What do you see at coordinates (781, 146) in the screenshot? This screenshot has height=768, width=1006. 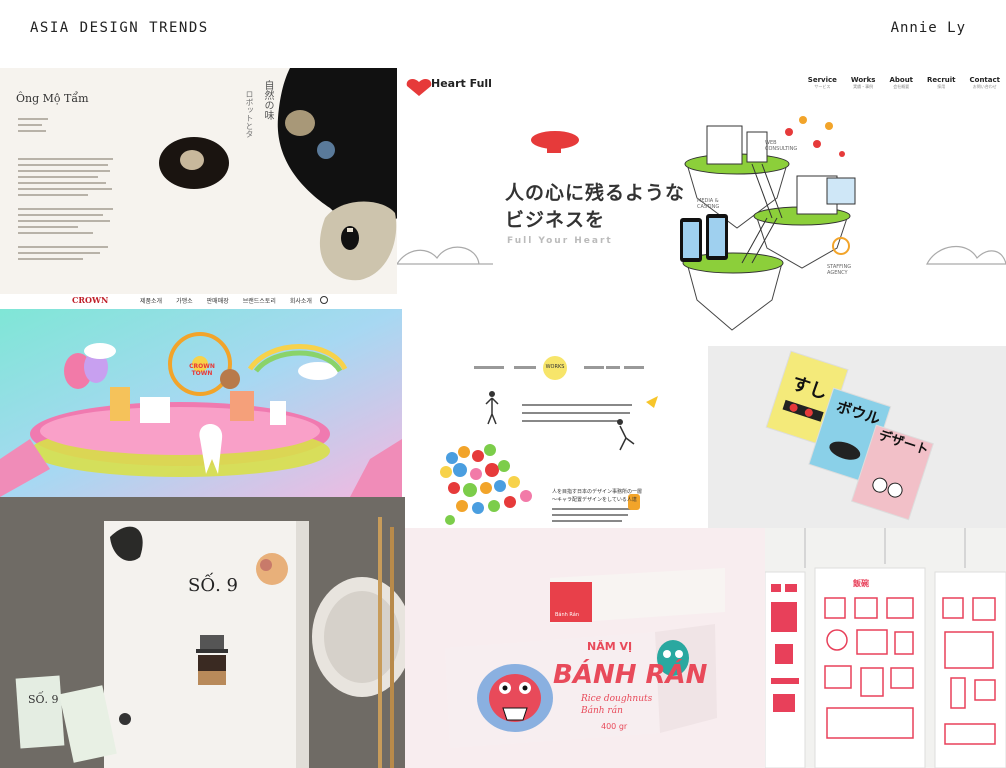 I see `heartfull-label-web: WEB CONSULTING` at bounding box center [781, 146].